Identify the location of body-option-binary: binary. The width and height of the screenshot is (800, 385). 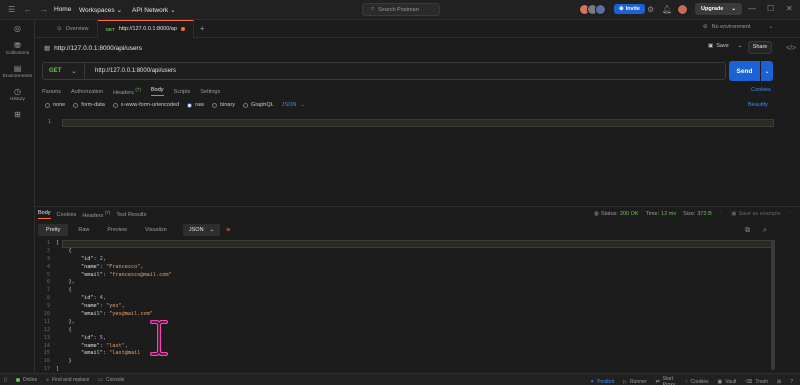
(223, 105).